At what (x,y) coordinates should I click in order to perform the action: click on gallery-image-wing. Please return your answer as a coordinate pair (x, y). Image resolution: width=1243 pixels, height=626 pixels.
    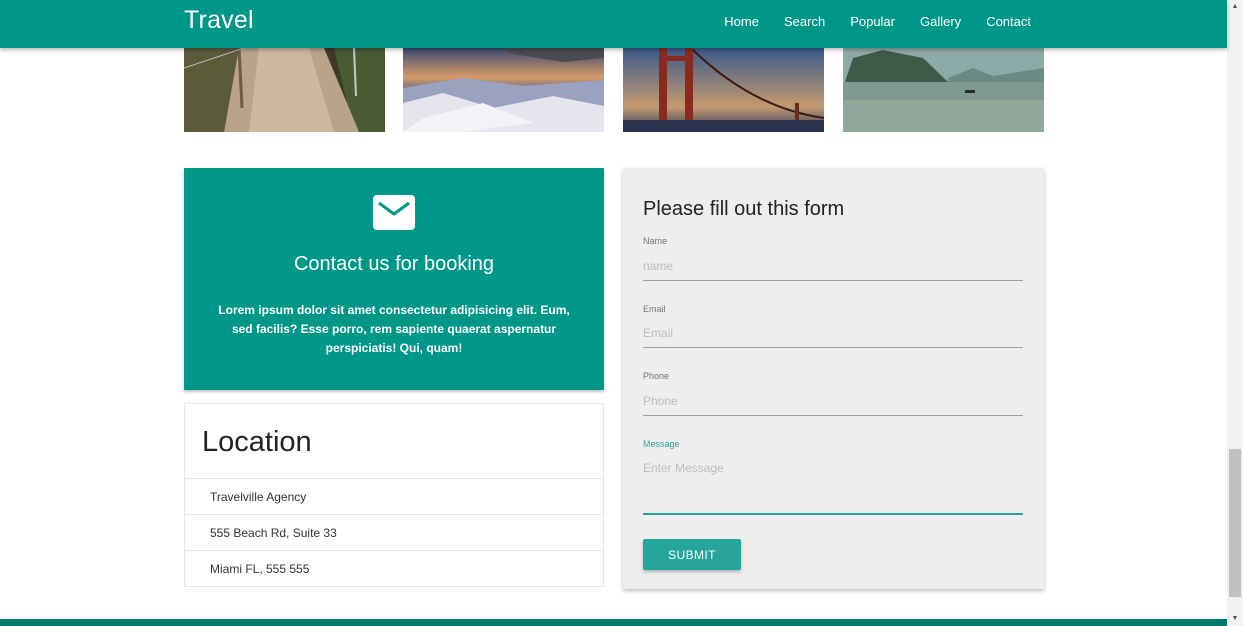
    Looking at the image, I should click on (503, 90).